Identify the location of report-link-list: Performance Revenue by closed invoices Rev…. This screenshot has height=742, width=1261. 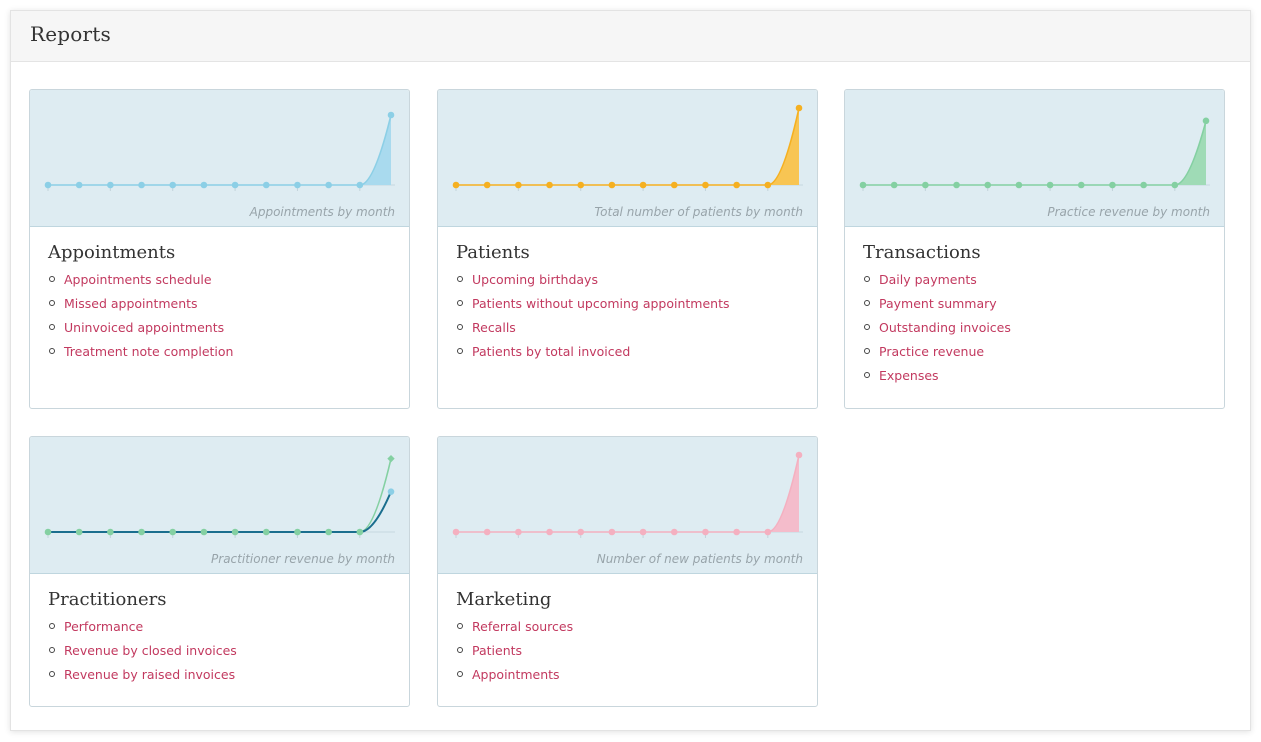
(219, 652).